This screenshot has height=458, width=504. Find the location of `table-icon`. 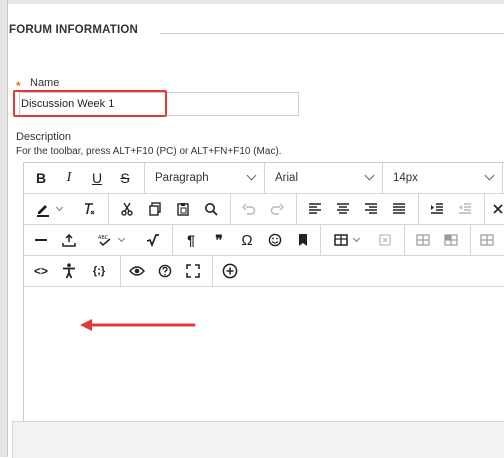

table-icon is located at coordinates (340, 240).